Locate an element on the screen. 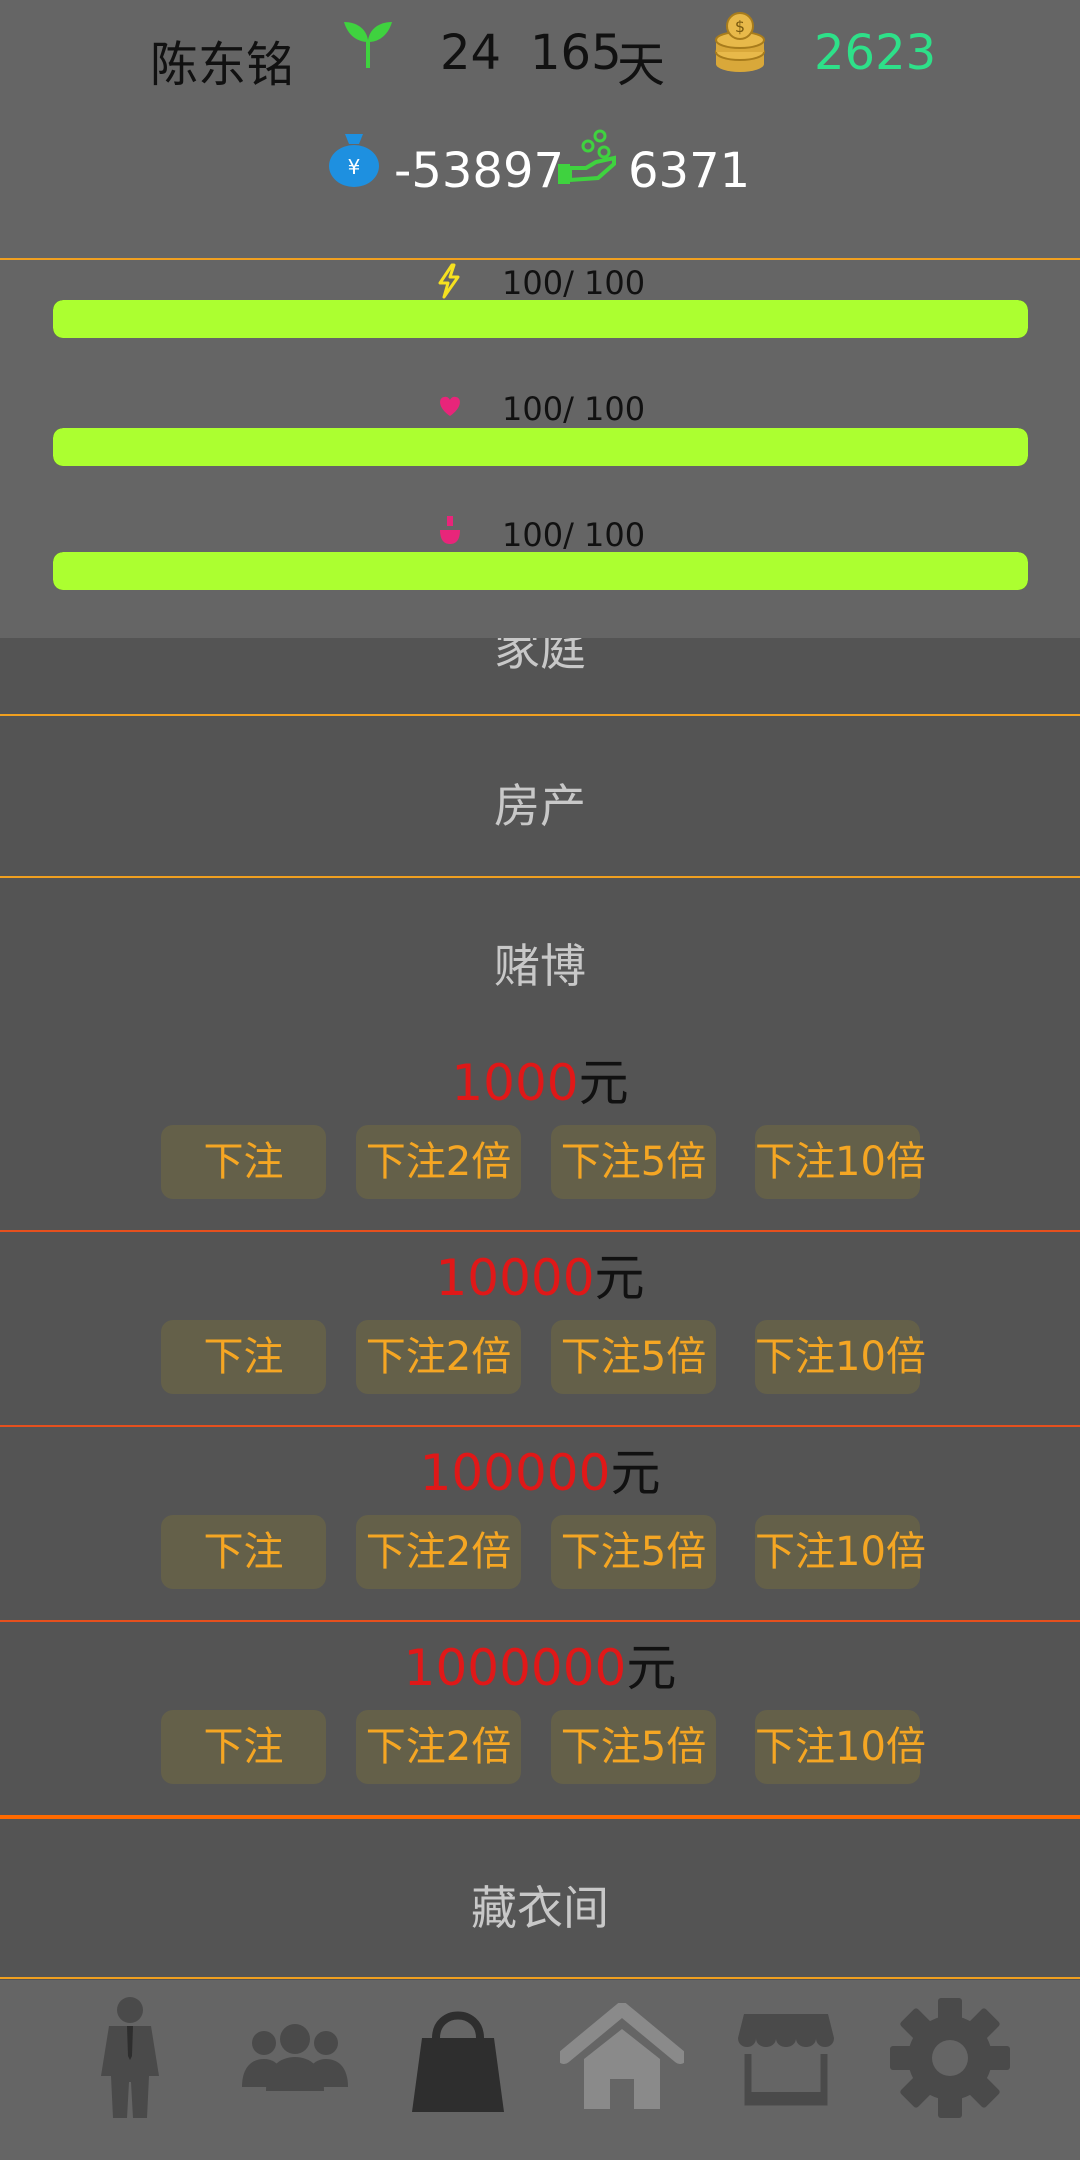 This screenshot has height=2160, width=1080. days-unit: 天 is located at coordinates (641, 65).